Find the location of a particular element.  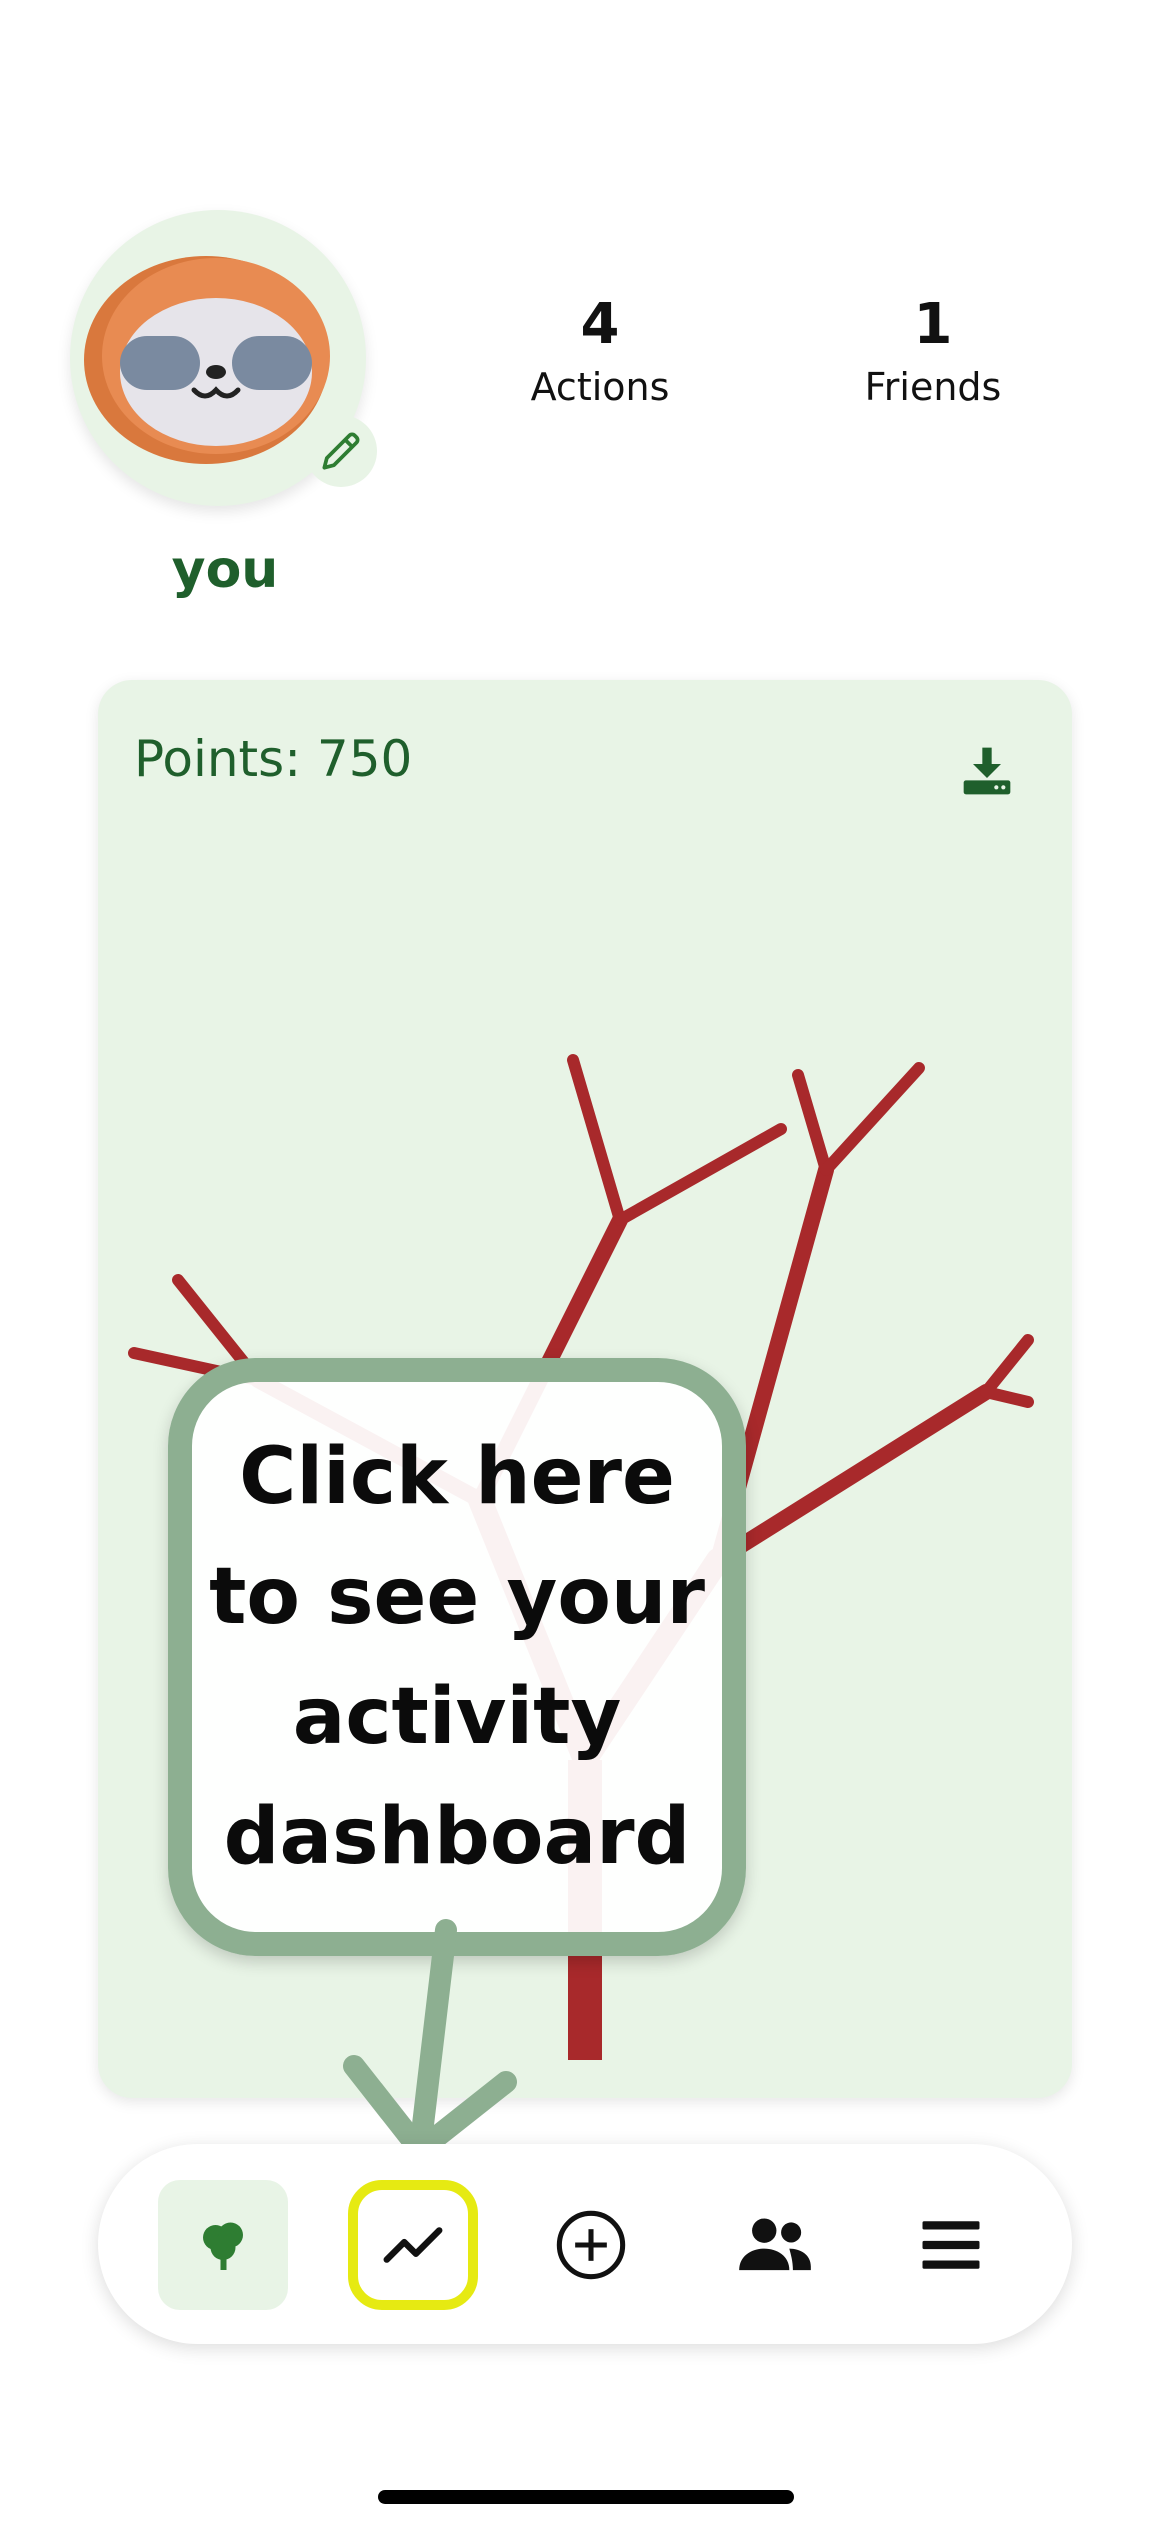

friends-label: Friends is located at coordinates (933, 387).